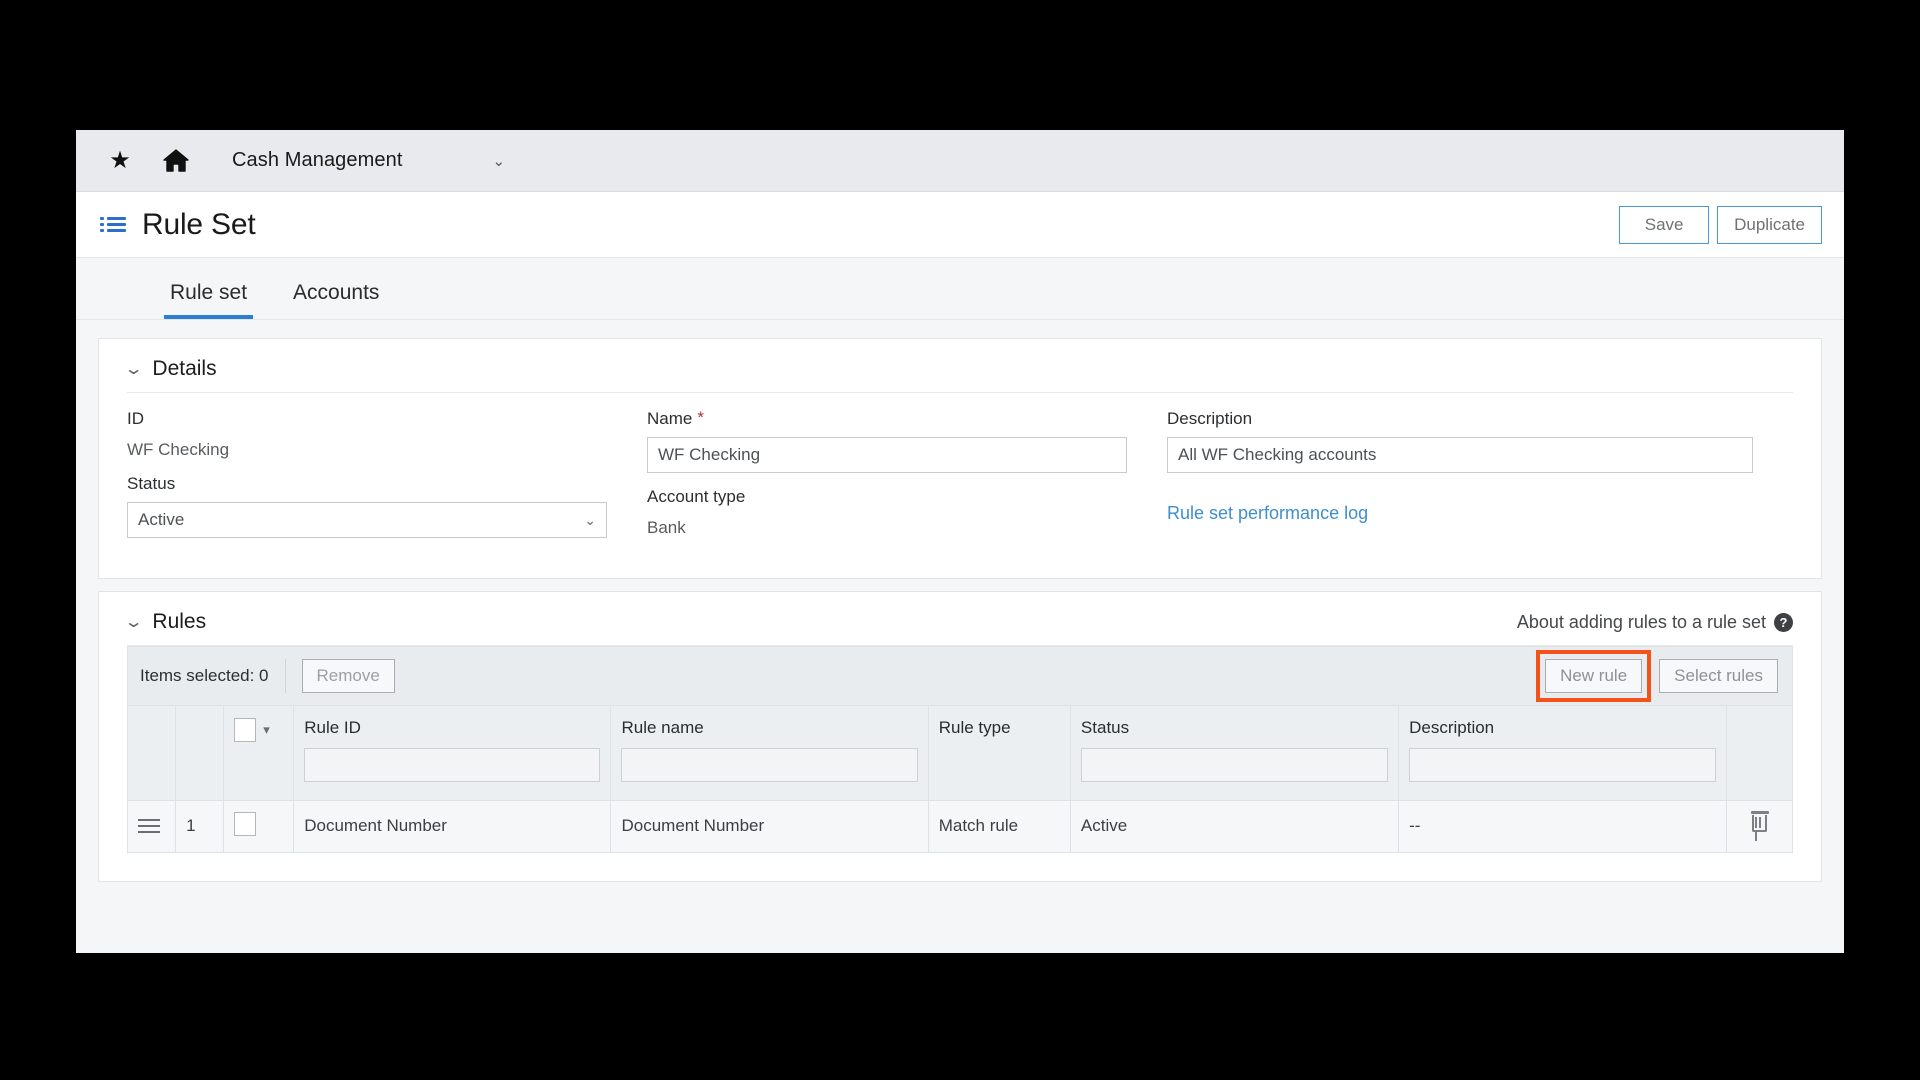 Image resolution: width=1920 pixels, height=1080 pixels. What do you see at coordinates (367, 520) in the screenshot?
I see `status-select: Active ⌄` at bounding box center [367, 520].